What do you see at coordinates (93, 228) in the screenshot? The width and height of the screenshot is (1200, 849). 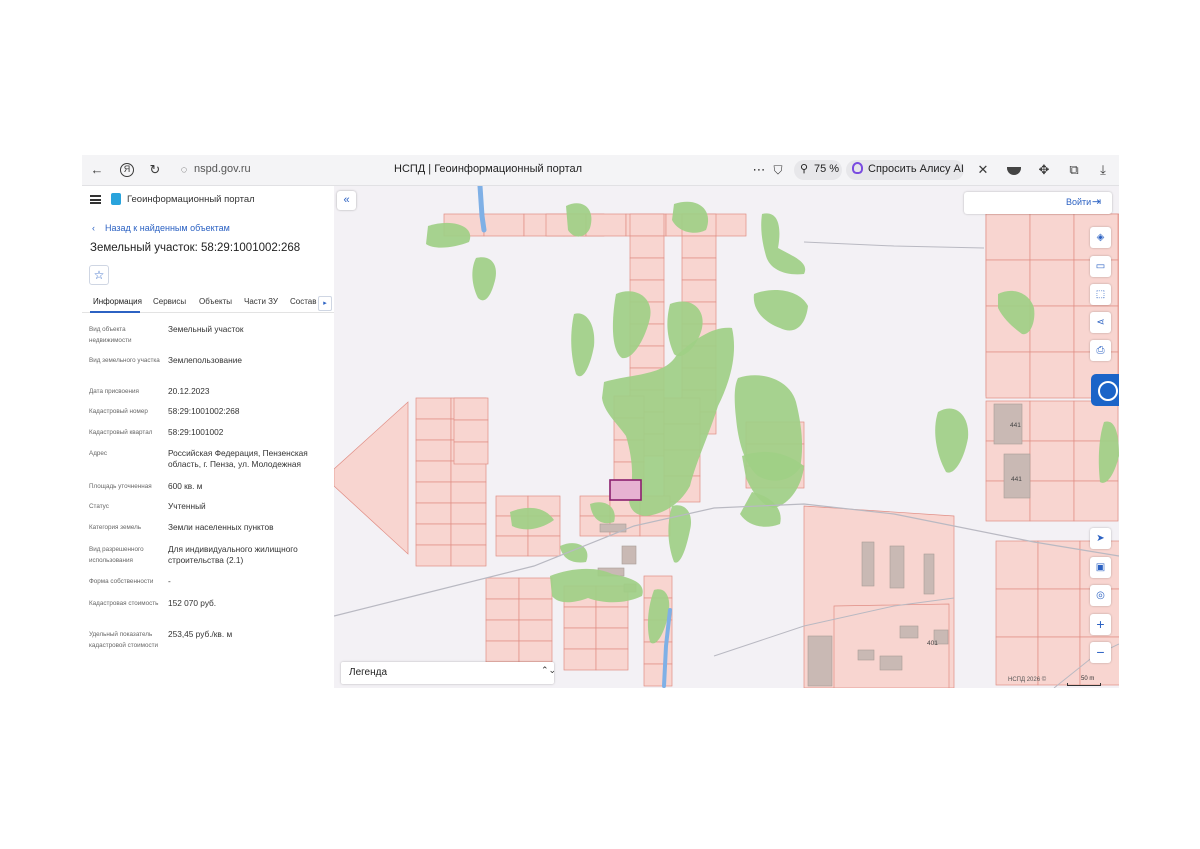 I see `chevron-left-icon: ‹` at bounding box center [93, 228].